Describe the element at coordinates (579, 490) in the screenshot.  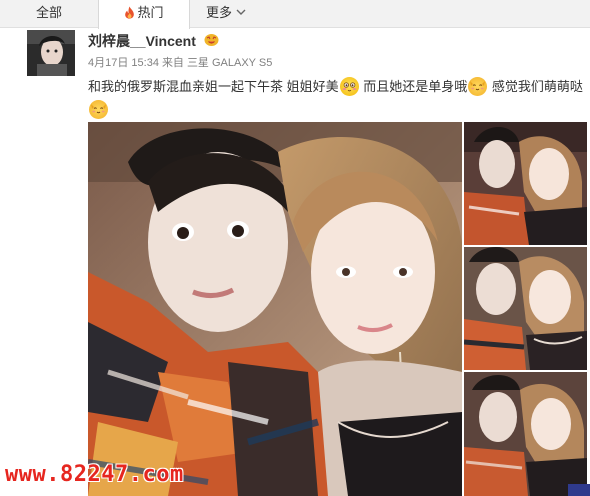
I see `watermark-logo` at that location.